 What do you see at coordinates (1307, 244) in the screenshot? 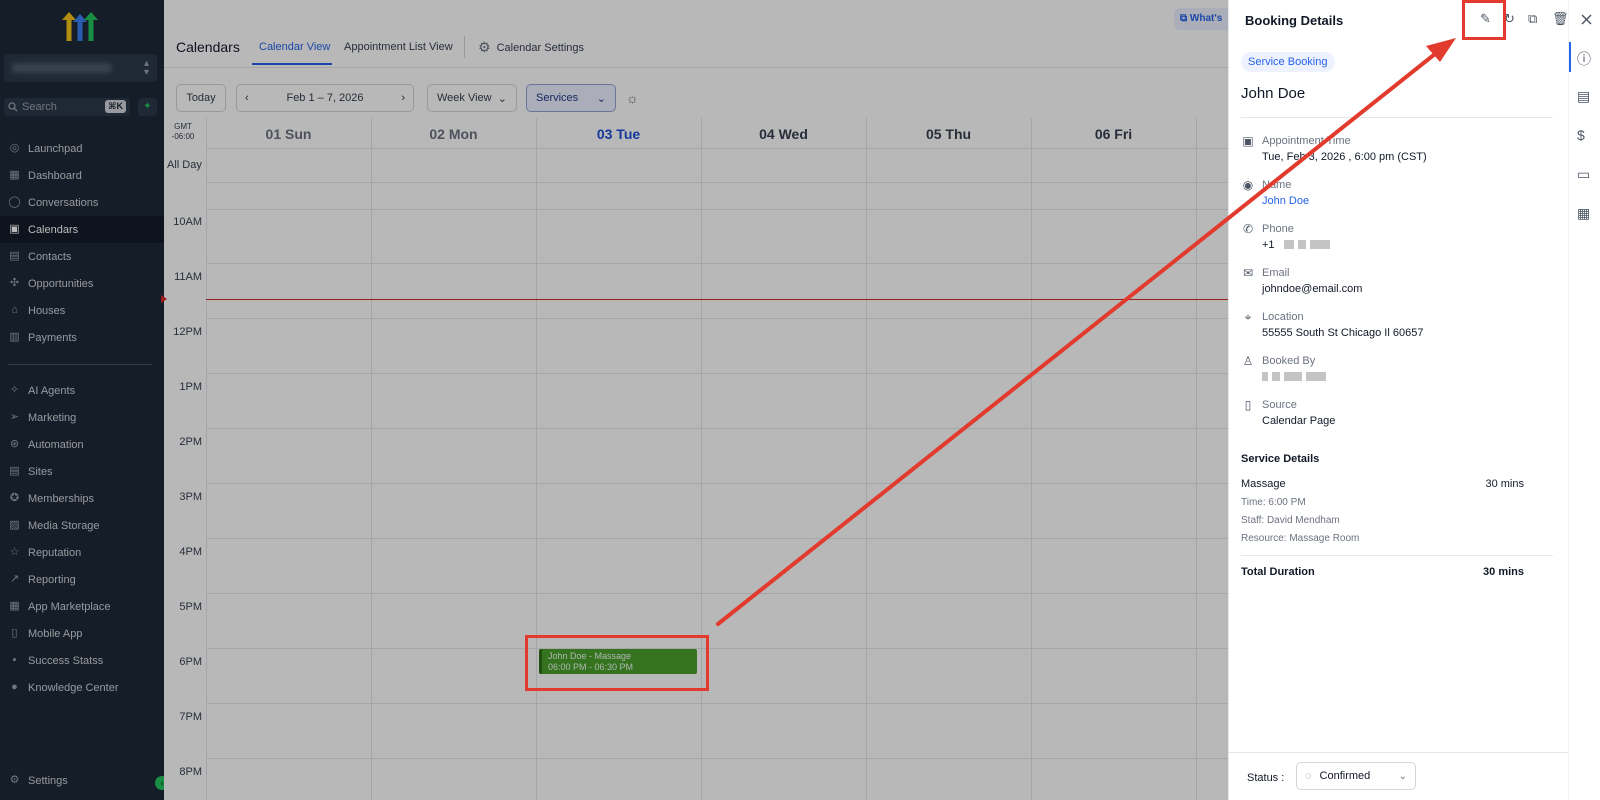
I see `redacted-phone` at bounding box center [1307, 244].